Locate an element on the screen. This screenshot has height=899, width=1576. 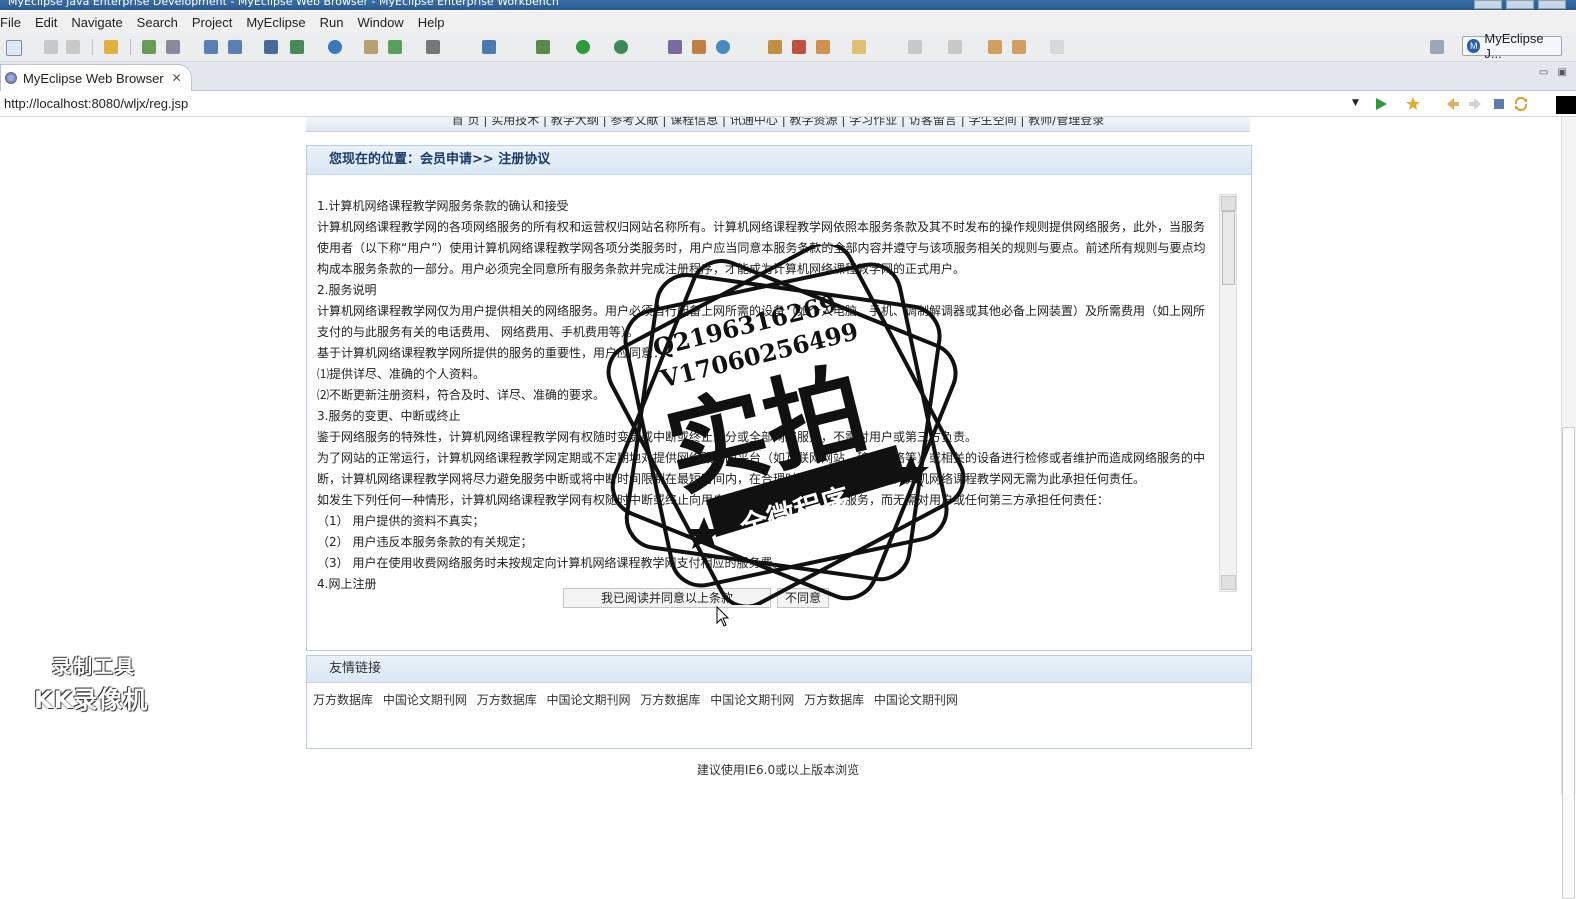
menu-window: Window is located at coordinates (380, 22).